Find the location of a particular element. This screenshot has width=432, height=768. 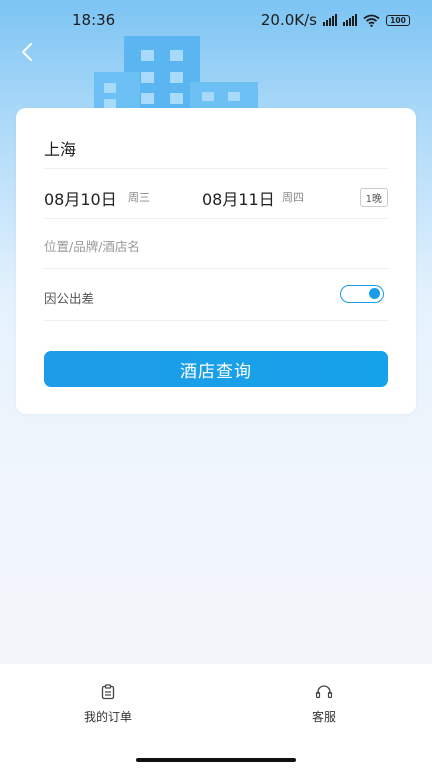

network-speed: 20.0K/s is located at coordinates (288, 20).